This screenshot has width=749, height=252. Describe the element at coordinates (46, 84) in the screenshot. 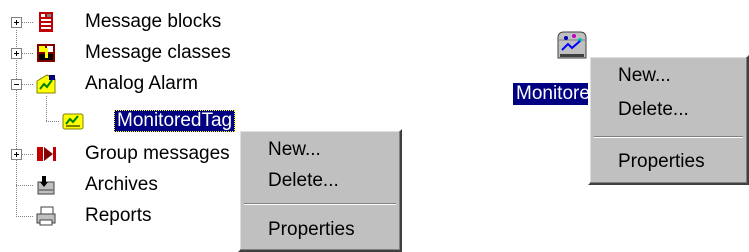

I see `analog-alarm-icon` at that location.